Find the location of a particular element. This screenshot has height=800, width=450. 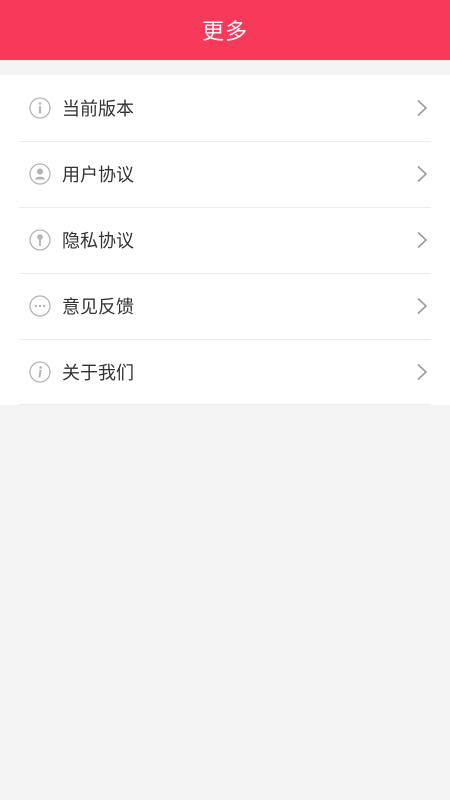

menu-item-user-agreement: 用户协议 is located at coordinates (225, 174).